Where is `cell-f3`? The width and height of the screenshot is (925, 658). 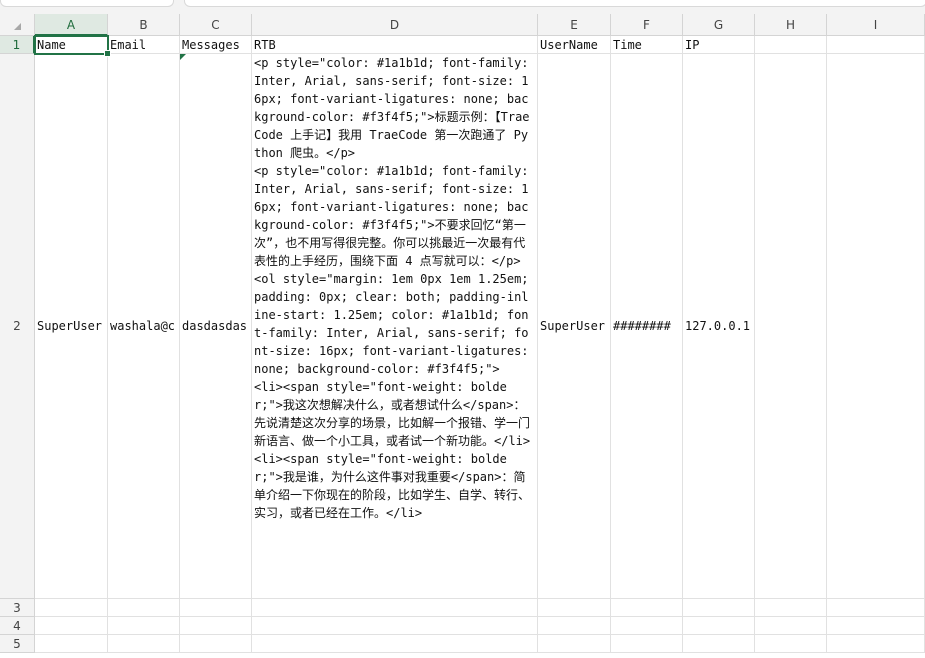 cell-f3 is located at coordinates (647, 608).